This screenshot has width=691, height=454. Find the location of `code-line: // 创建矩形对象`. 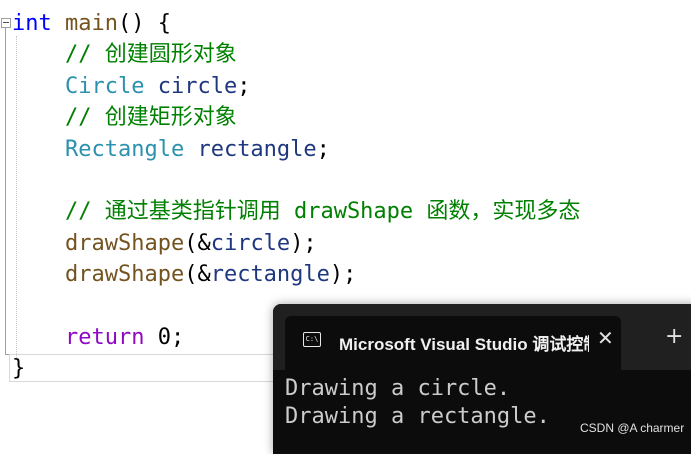

code-line: // 创建矩形对象 is located at coordinates (124, 117).